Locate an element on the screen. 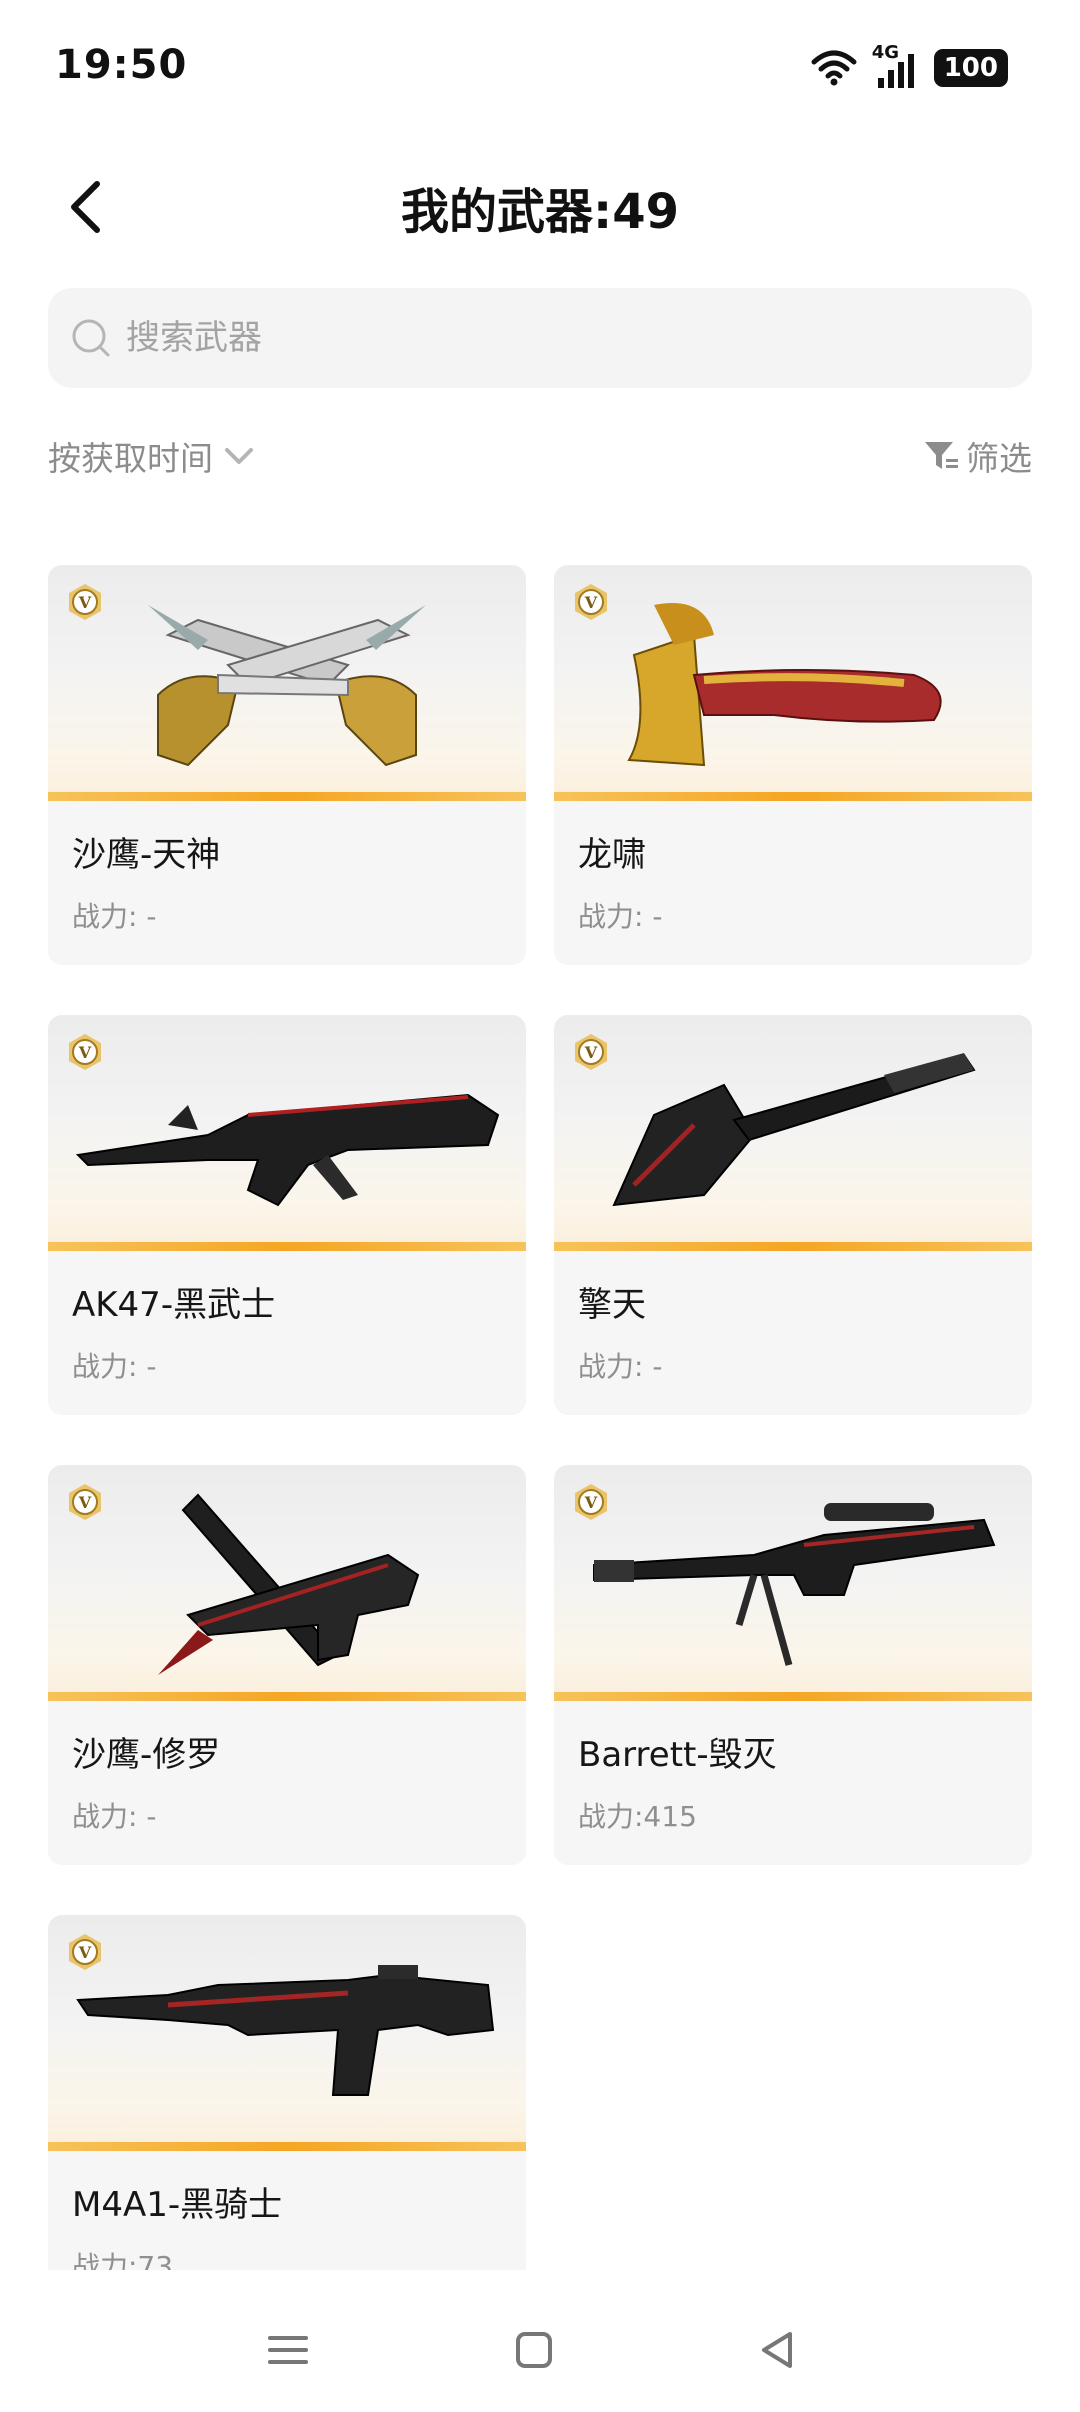 Image resolution: width=1080 pixels, height=2412 pixels. status-icons: 4G 100 is located at coordinates (909, 66).